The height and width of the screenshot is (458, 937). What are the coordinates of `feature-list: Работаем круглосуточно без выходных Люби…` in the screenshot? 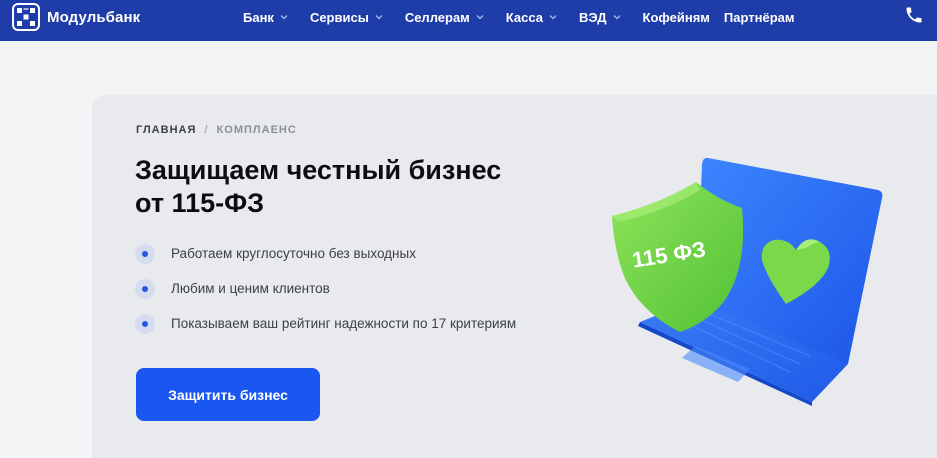 It's located at (325, 288).